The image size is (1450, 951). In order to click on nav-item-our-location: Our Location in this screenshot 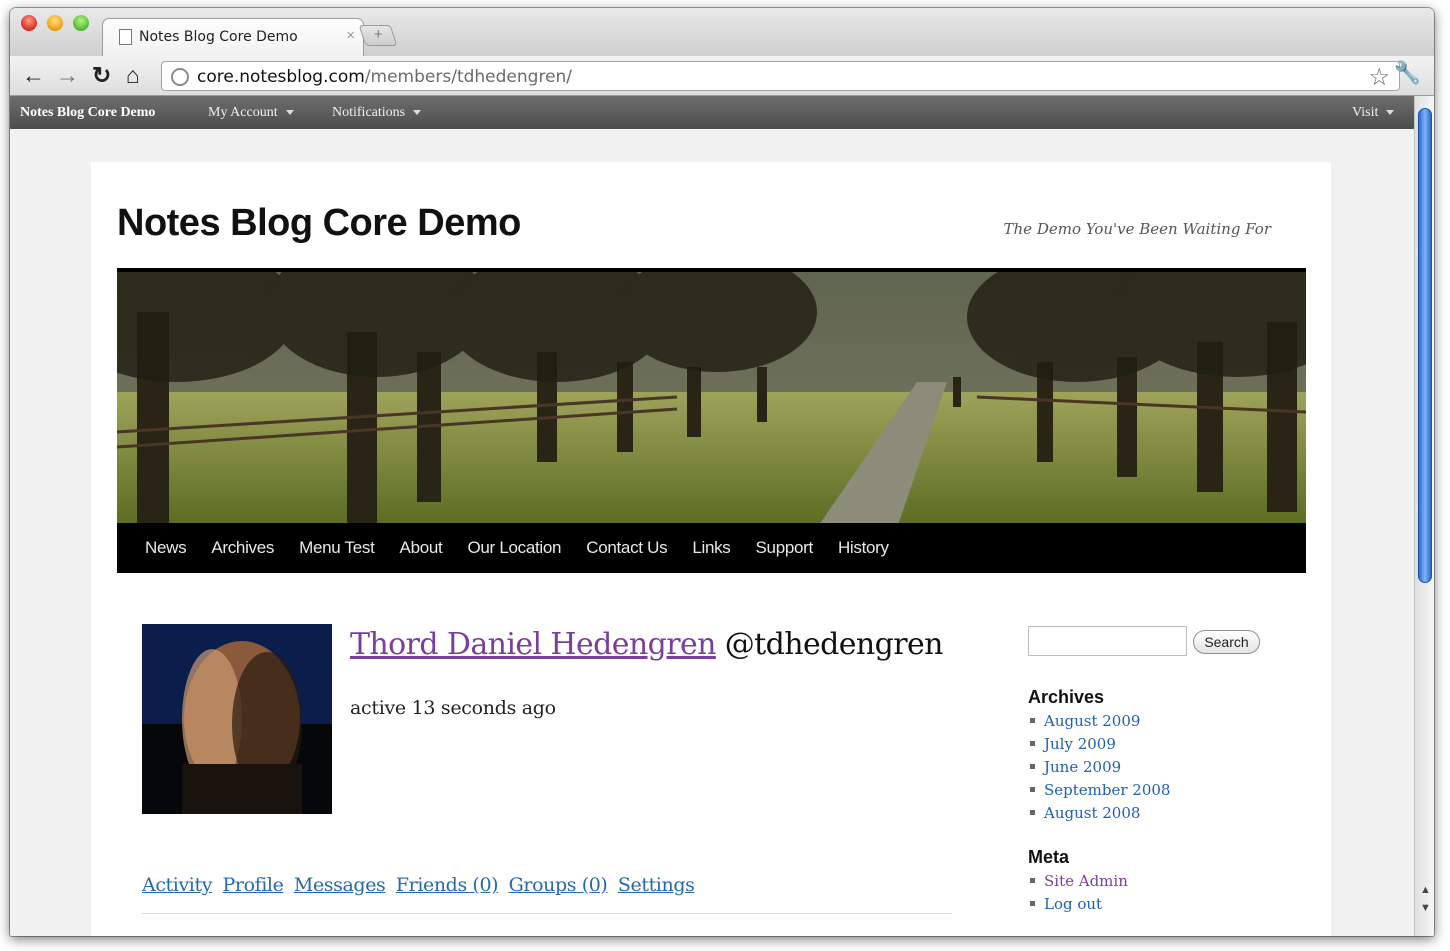, I will do `click(514, 548)`.